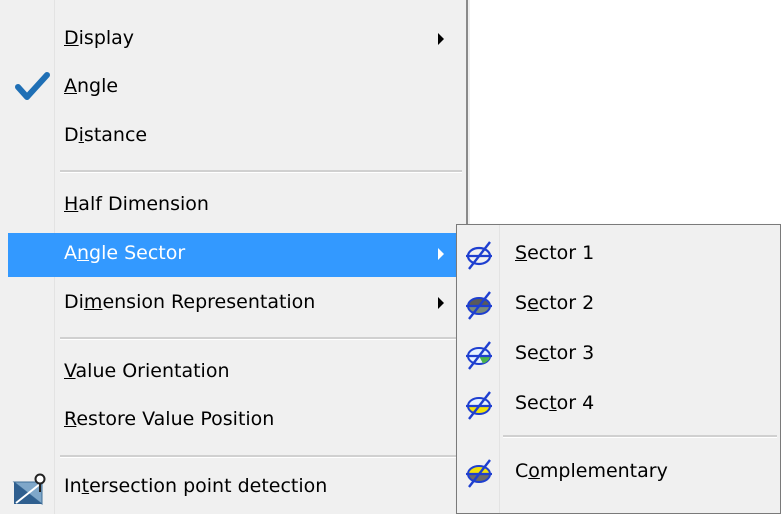  Describe the element at coordinates (618, 255) in the screenshot. I see `submenu-item-sector-1: Sector 1` at that location.